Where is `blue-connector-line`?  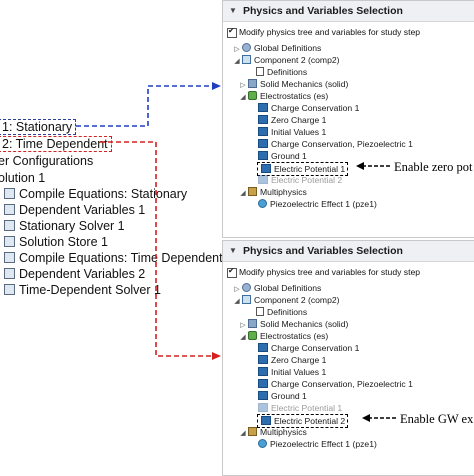
blue-connector-line is located at coordinates (145, 106).